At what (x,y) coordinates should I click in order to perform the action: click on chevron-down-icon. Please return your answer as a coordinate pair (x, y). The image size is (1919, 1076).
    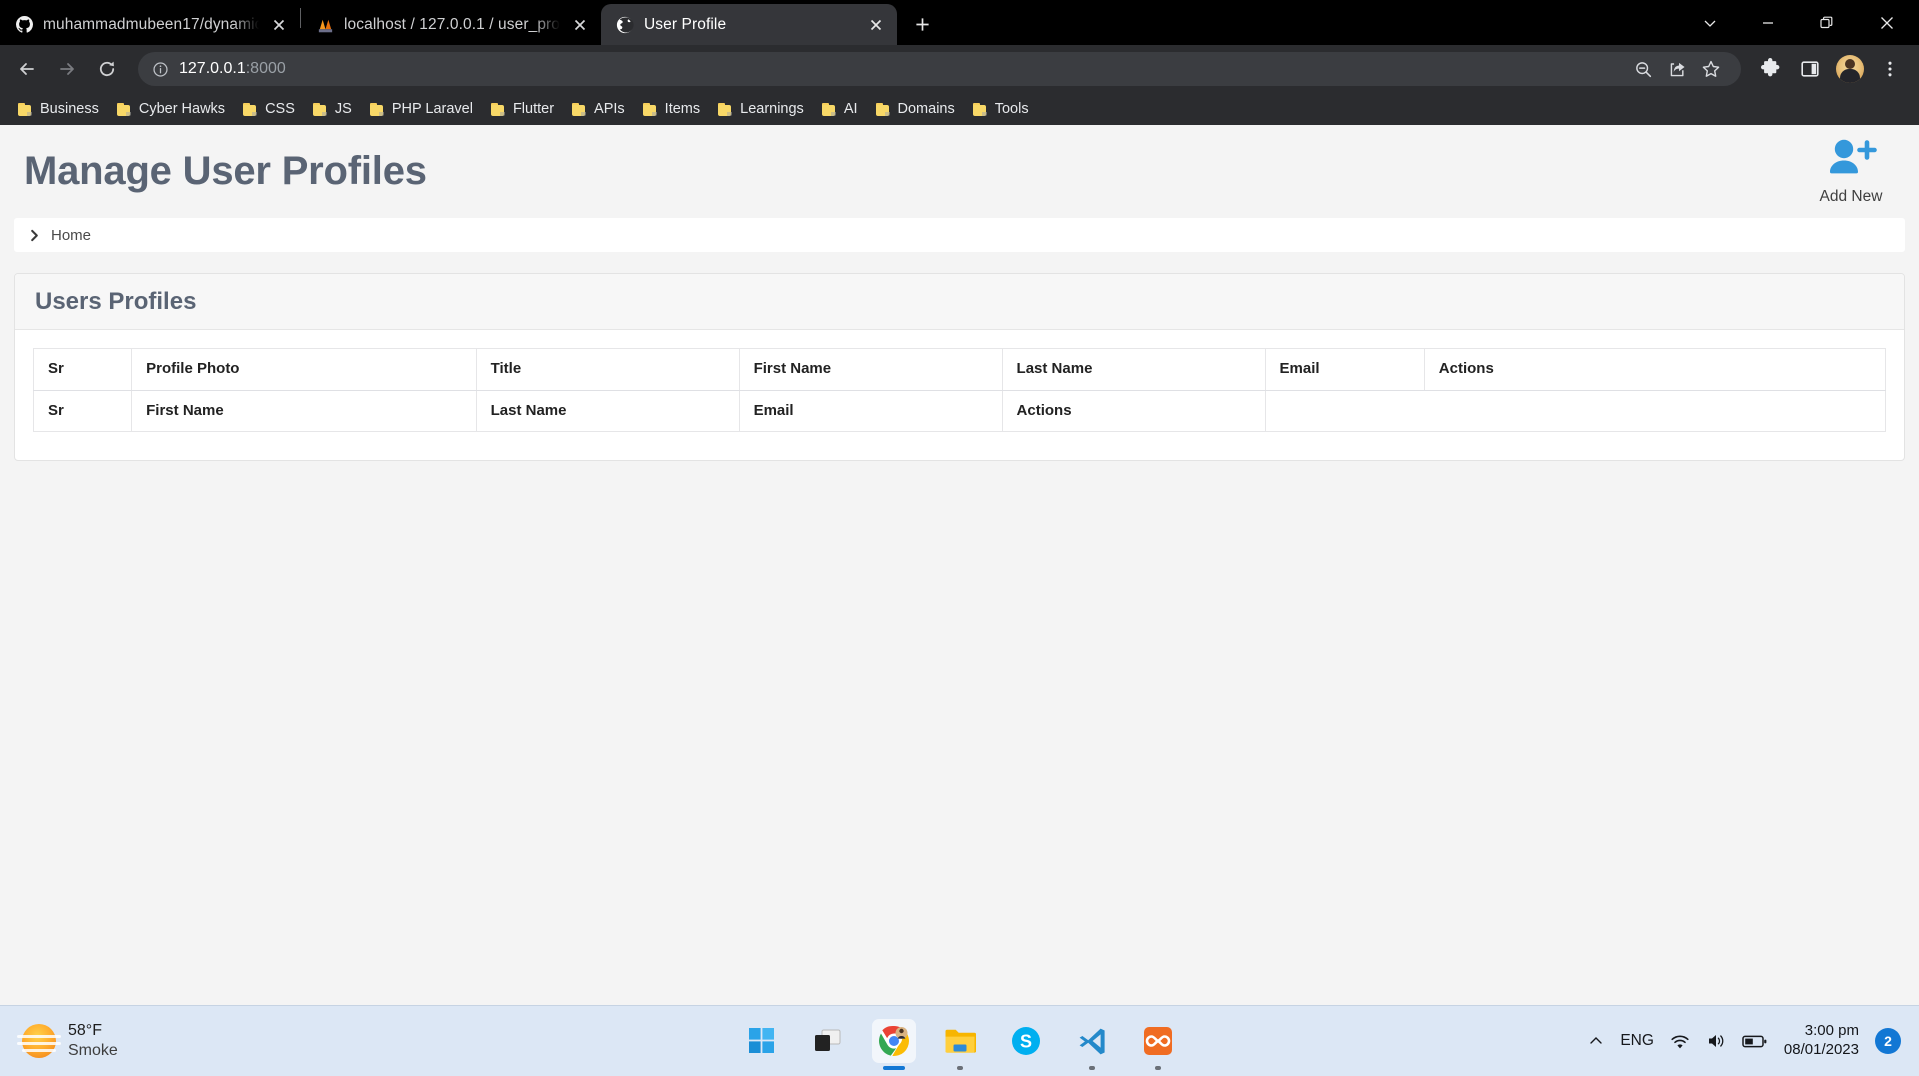
    Looking at the image, I should click on (1710, 22).